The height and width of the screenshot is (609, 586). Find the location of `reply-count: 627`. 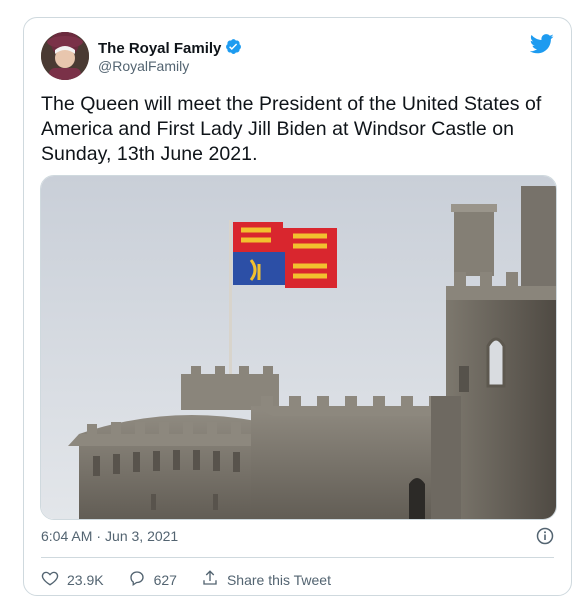

reply-count: 627 is located at coordinates (165, 579).